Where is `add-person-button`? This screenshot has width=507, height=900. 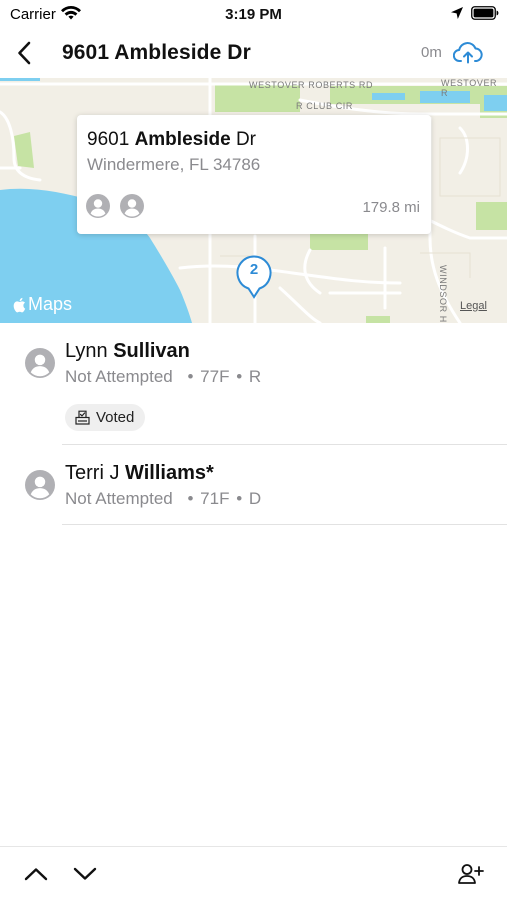 add-person-button is located at coordinates (471, 874).